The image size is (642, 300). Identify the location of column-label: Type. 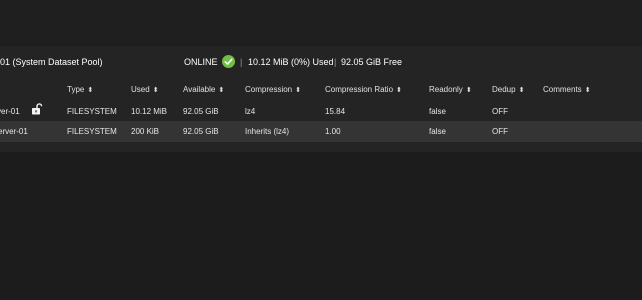
(76, 89).